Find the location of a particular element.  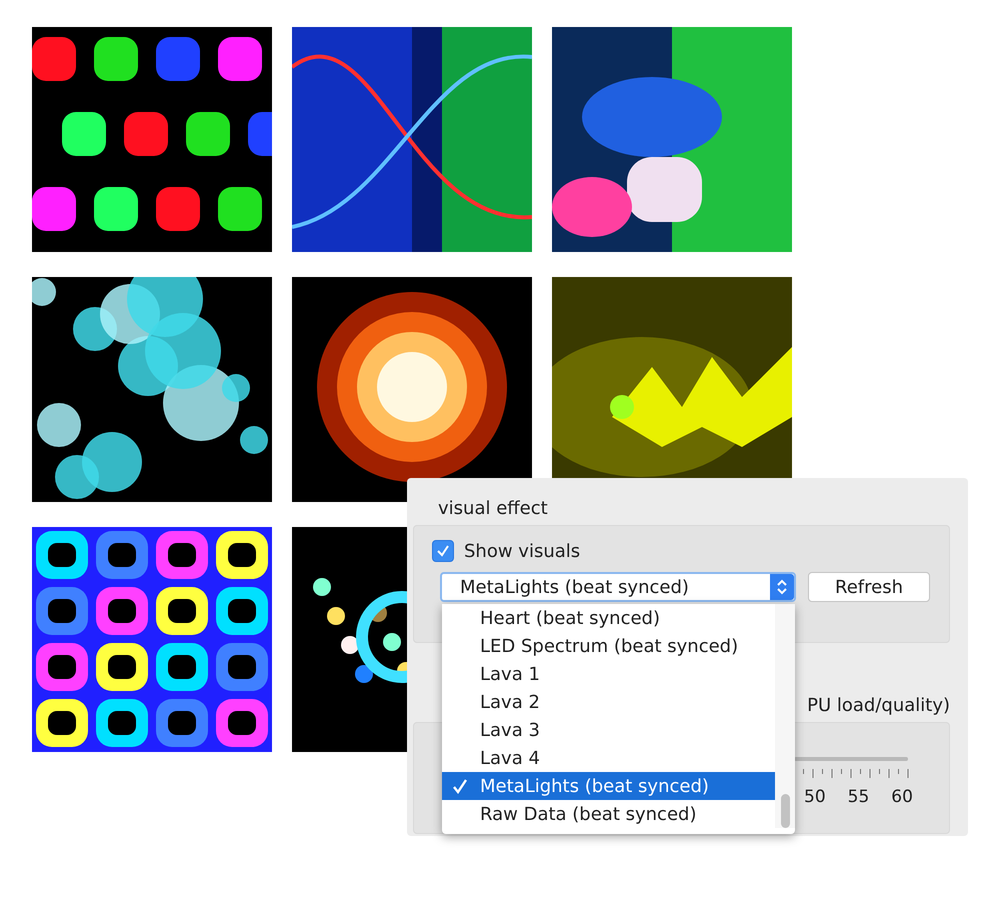

tick-label: 60 is located at coordinates (902, 797).